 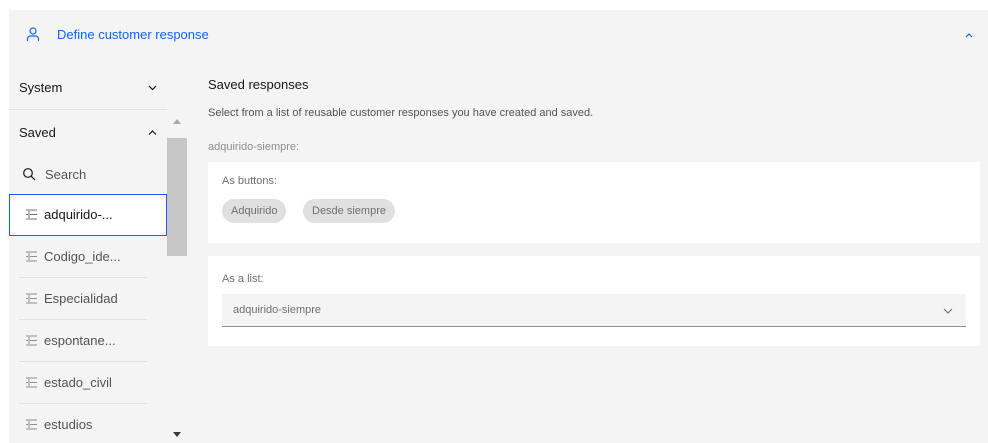 I want to click on response-chip: Adquirido, so click(x=254, y=211).